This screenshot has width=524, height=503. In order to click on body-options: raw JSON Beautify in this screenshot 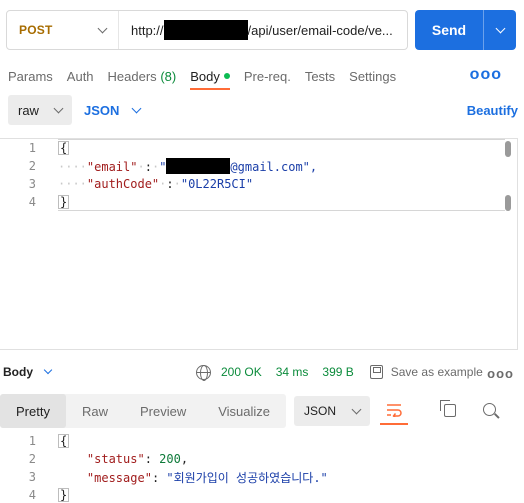, I will do `click(263, 110)`.